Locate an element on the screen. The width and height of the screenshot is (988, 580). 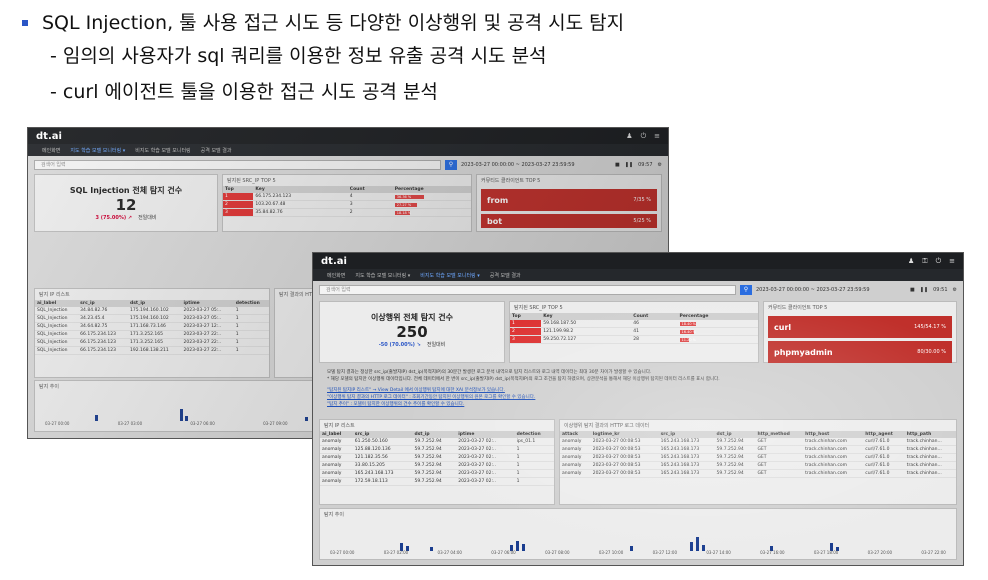
table-row: 2 103.20.67.48 3 27.27 % is located at coordinates (347, 204).